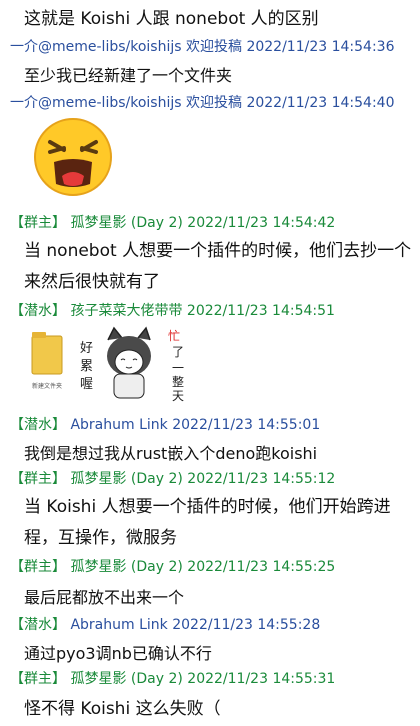 Image resolution: width=420 pixels, height=726 pixels. What do you see at coordinates (122, 709) in the screenshot?
I see `message-text-16: 怪不得 Koishi 这么失败（` at bounding box center [122, 709].